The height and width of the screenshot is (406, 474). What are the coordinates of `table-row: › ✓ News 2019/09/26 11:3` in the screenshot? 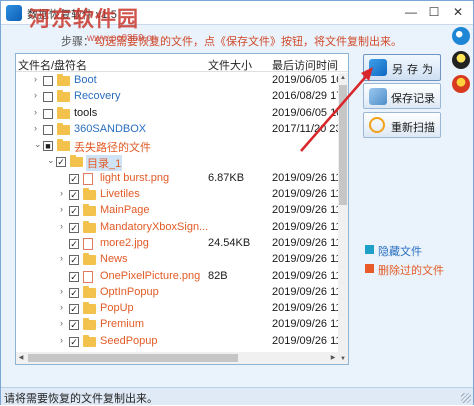 It's located at (182, 260).